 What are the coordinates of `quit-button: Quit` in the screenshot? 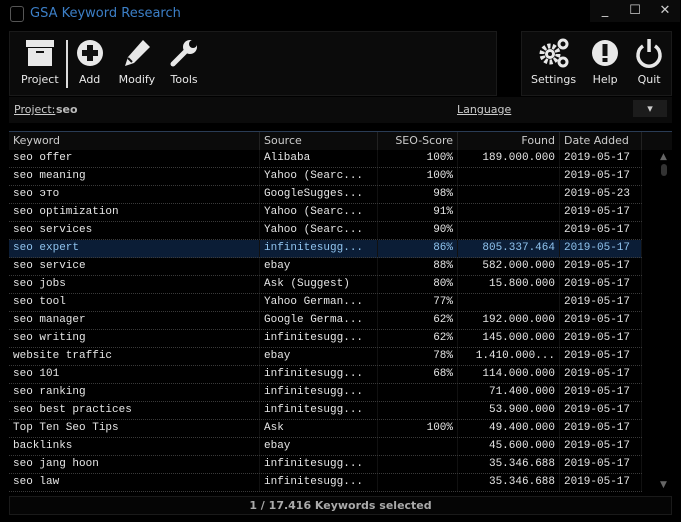 It's located at (649, 62).